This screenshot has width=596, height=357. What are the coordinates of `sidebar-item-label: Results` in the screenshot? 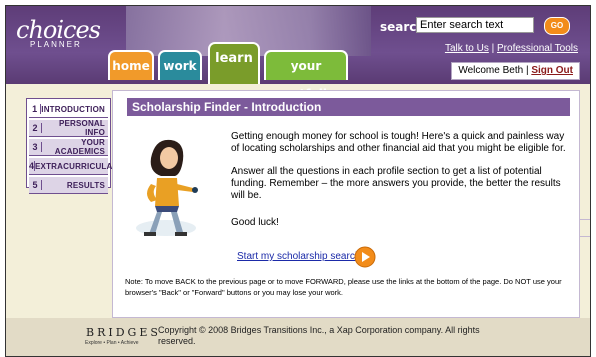 It's located at (85, 185).